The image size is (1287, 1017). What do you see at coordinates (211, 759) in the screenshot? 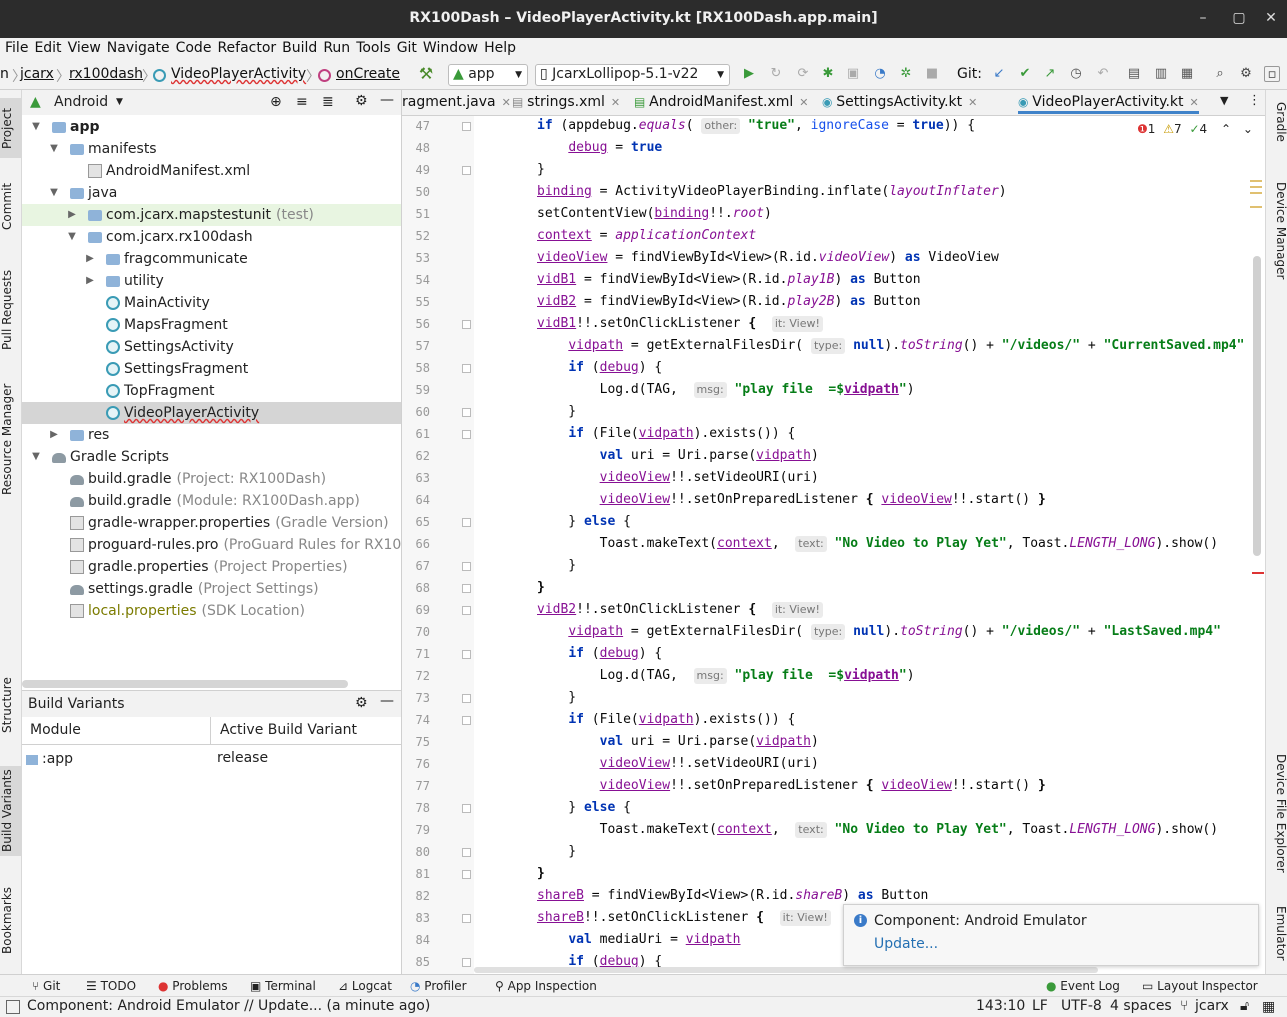
I see `table-row: :app release` at bounding box center [211, 759].